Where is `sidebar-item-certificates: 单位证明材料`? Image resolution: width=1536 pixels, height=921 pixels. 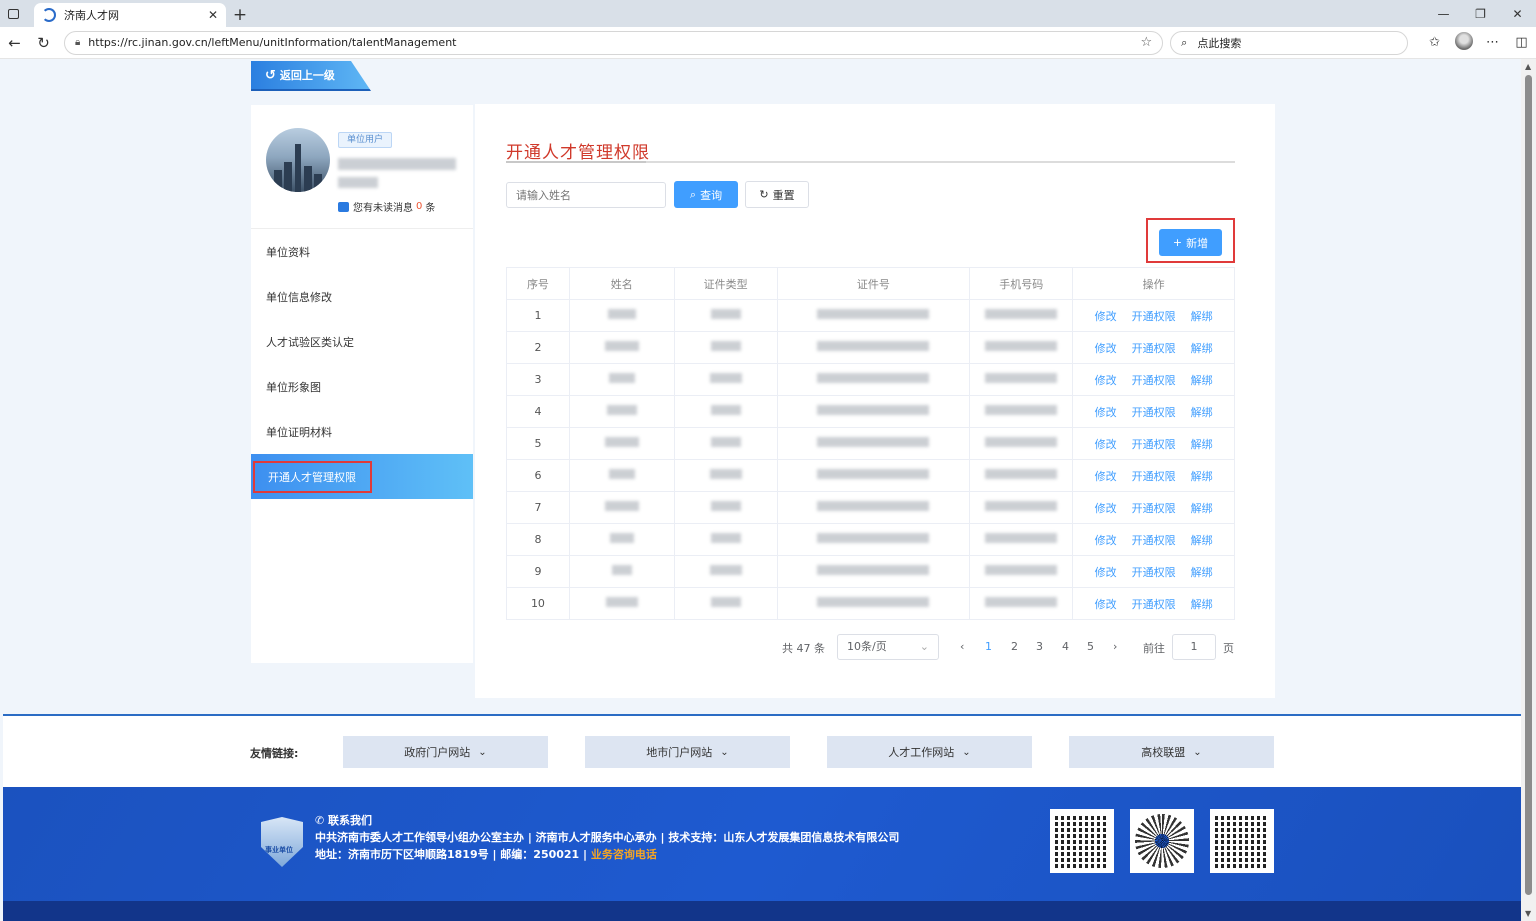 sidebar-item-certificates: 单位证明材料 is located at coordinates (362, 431).